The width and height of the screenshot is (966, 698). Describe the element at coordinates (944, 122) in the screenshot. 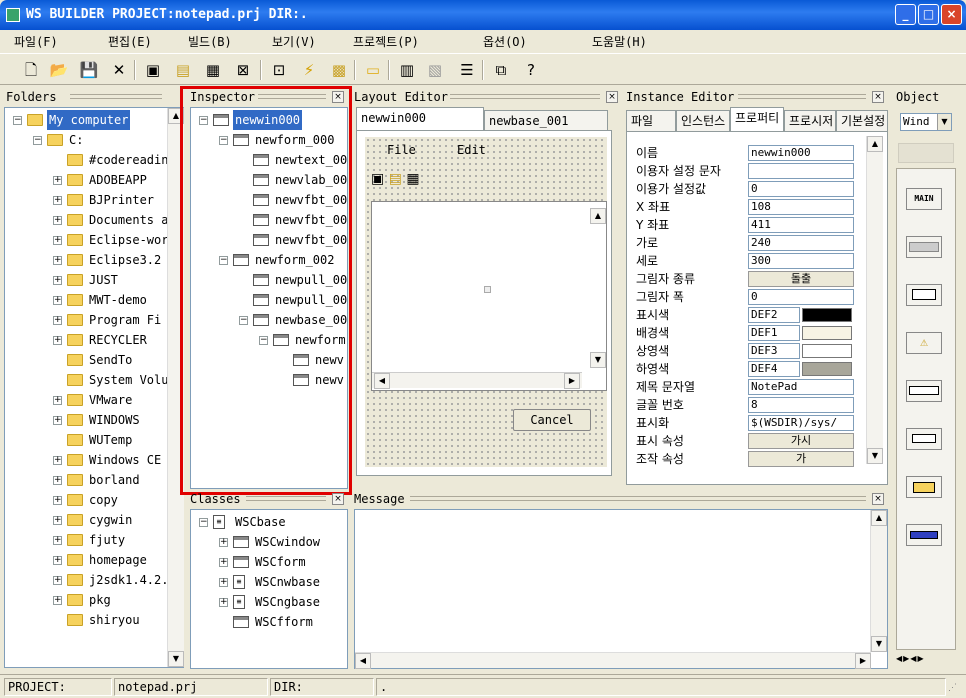

I see `chevron-down-icon: ▼` at that location.